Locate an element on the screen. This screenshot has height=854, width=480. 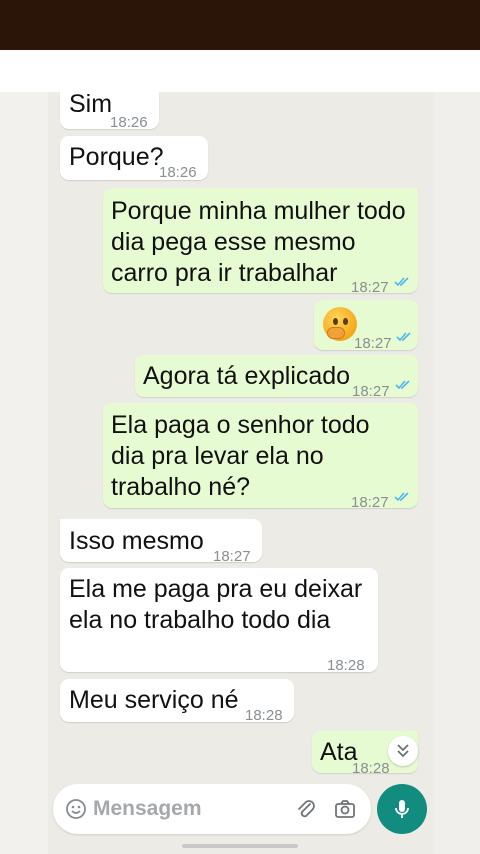
scroll-to-bottom-button is located at coordinates (403, 751).